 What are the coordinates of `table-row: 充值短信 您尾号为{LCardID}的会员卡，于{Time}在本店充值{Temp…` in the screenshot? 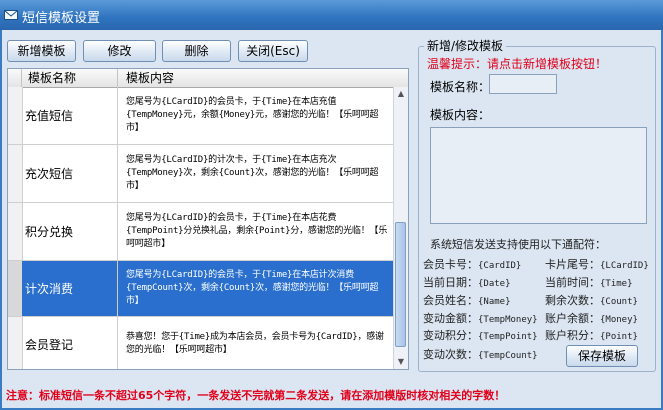 It's located at (201, 116).